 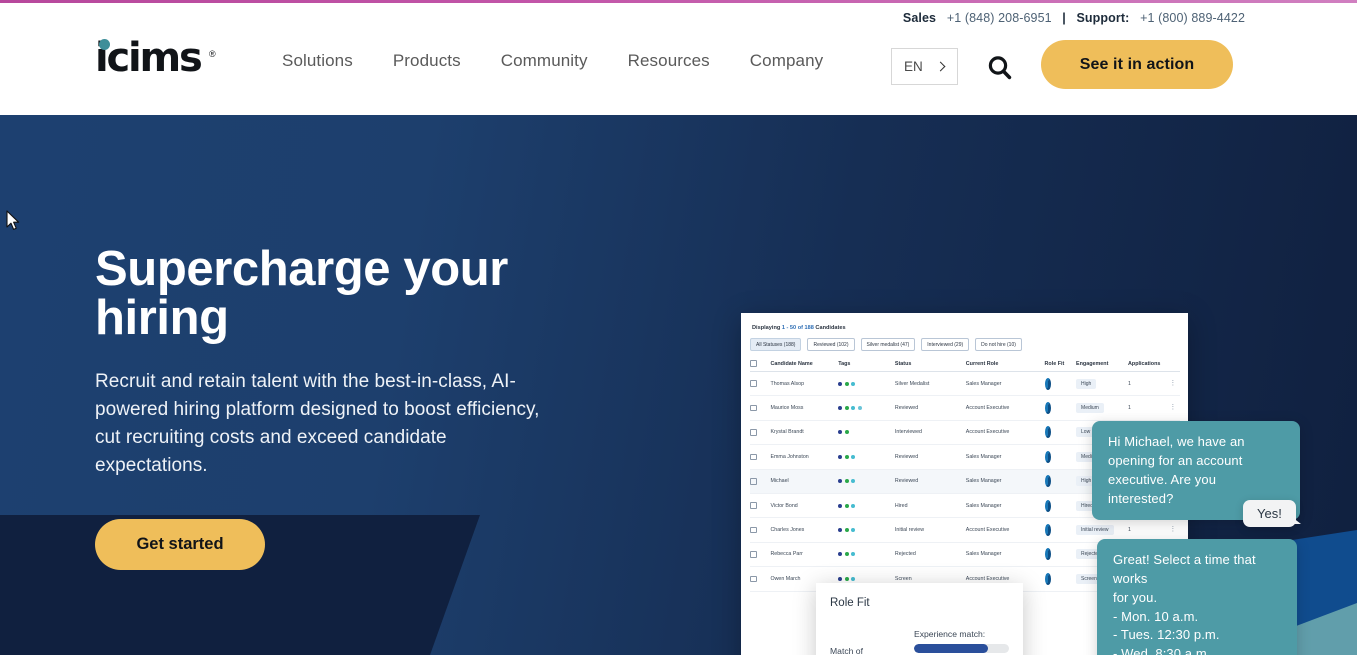 I want to click on cell-candidate-name: Emma Johnston, so click(x=804, y=457).